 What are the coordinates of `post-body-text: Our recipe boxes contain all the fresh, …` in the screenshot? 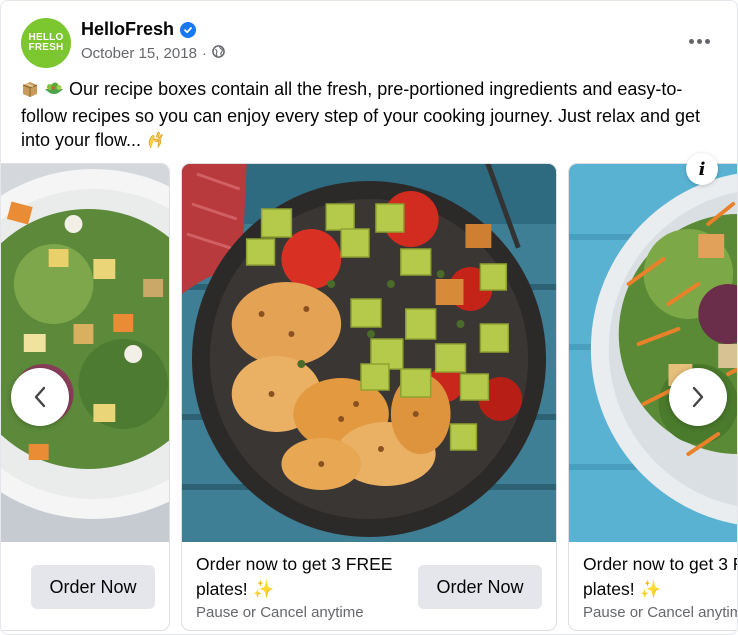 It's located at (361, 114).